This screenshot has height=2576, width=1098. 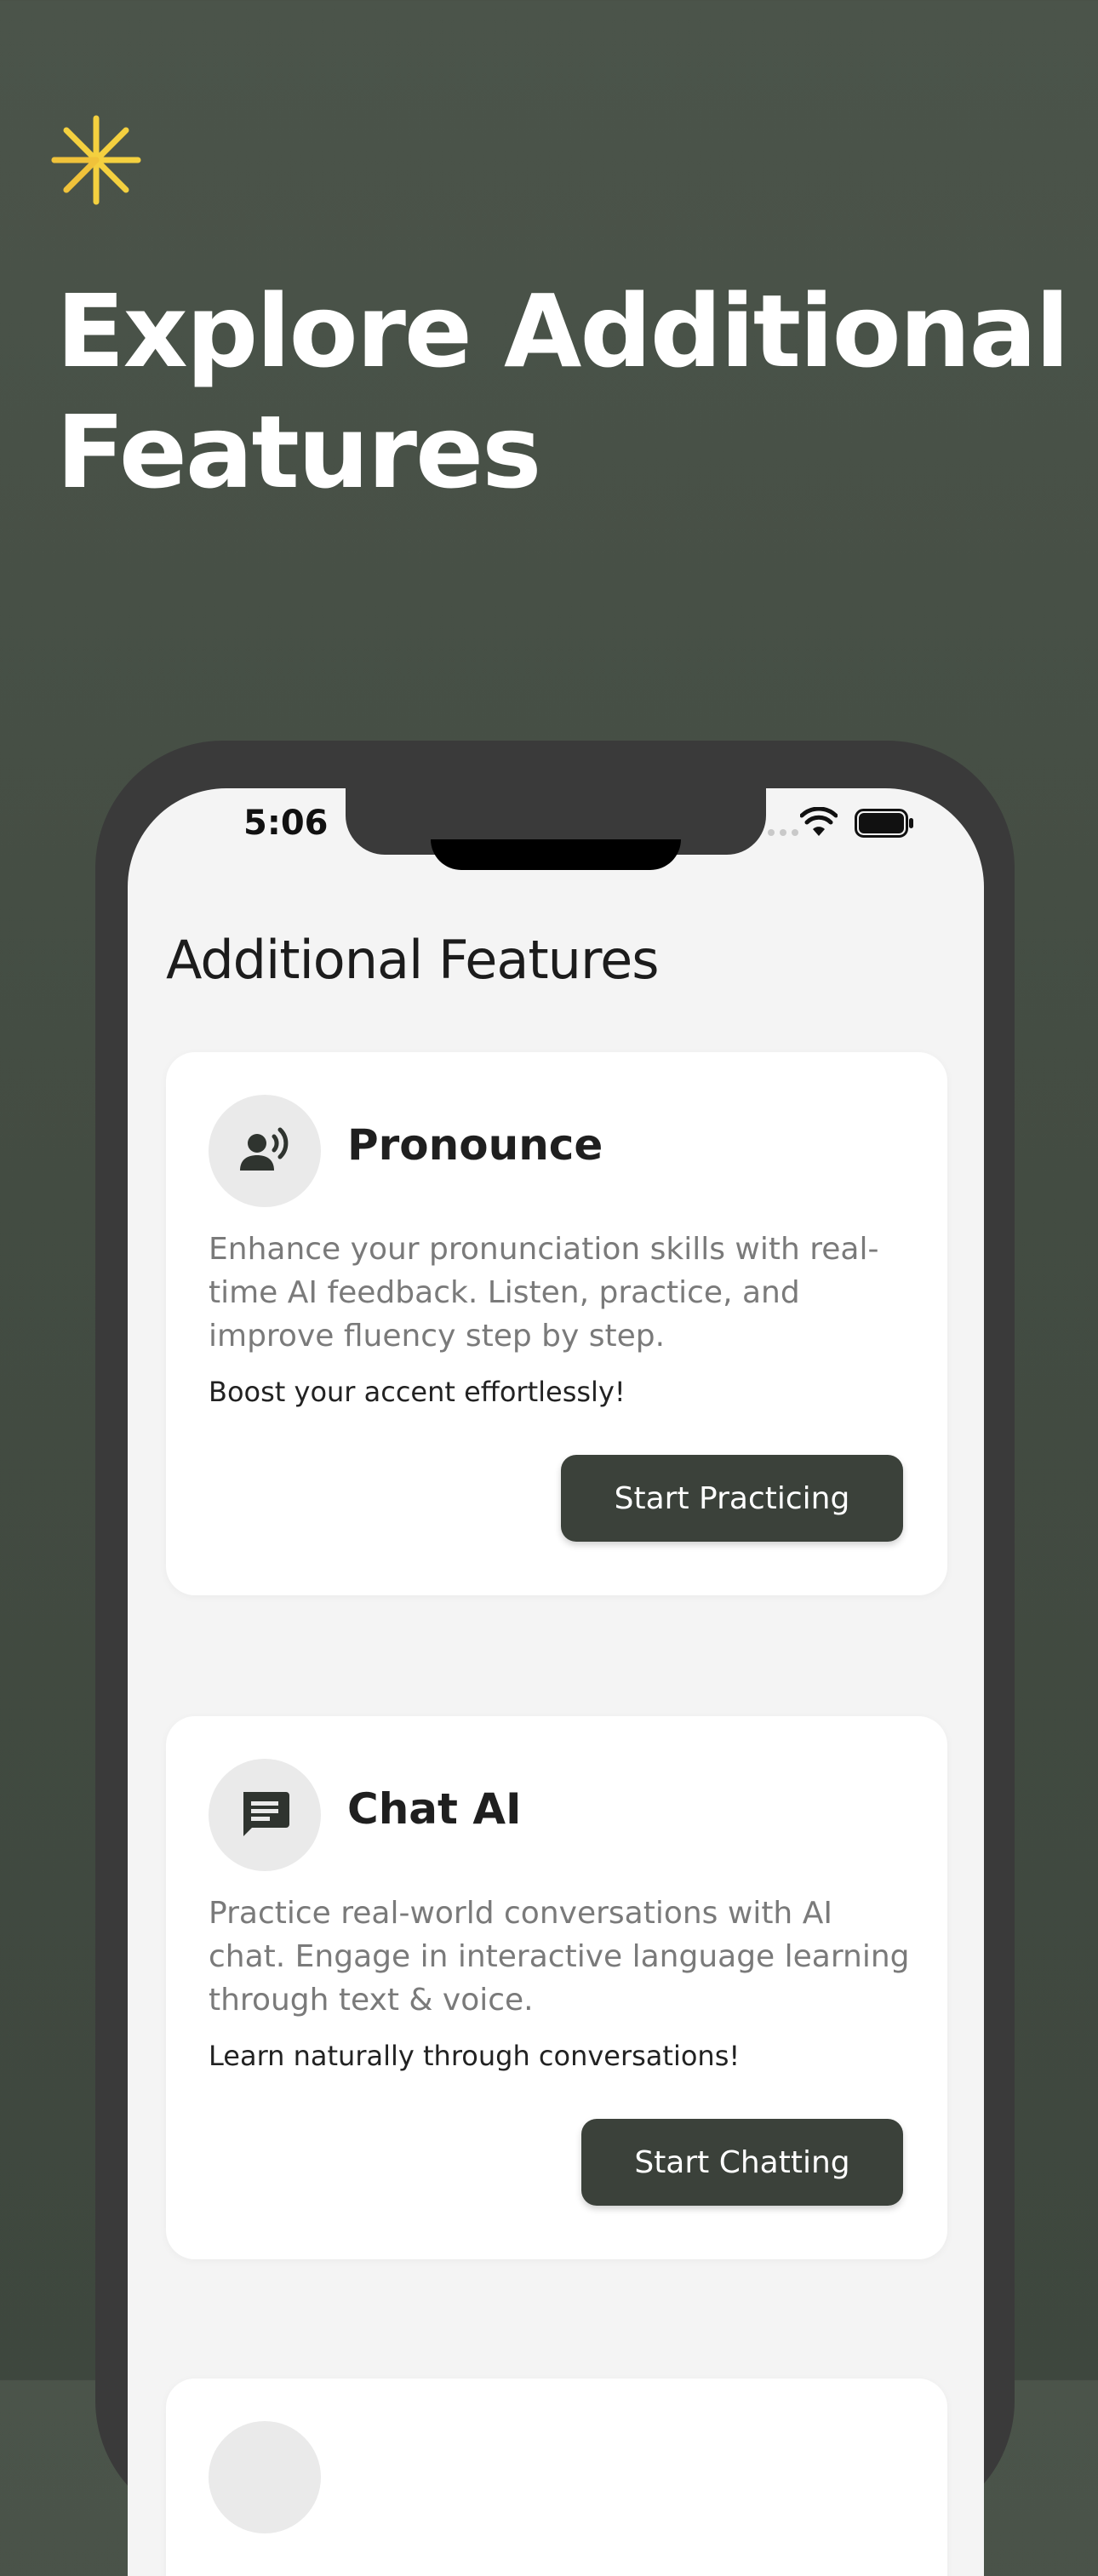 I want to click on feature-card-partial, so click(x=556, y=2478).